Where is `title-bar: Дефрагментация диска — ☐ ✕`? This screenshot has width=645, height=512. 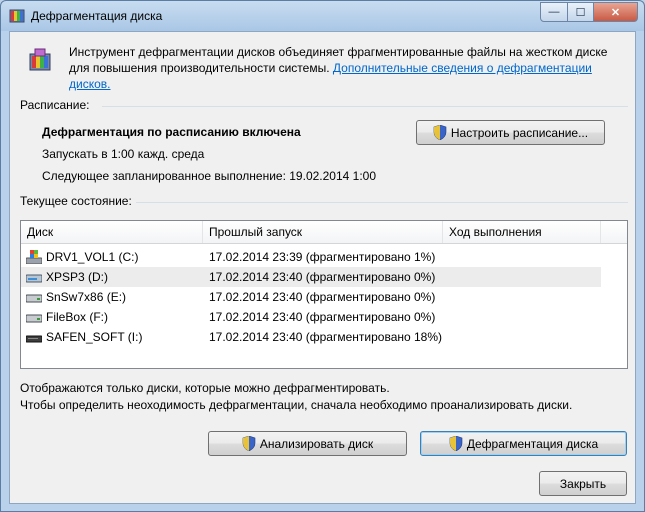
title-bar: Дефрагментация диска — ☐ ✕ is located at coordinates (322, 16).